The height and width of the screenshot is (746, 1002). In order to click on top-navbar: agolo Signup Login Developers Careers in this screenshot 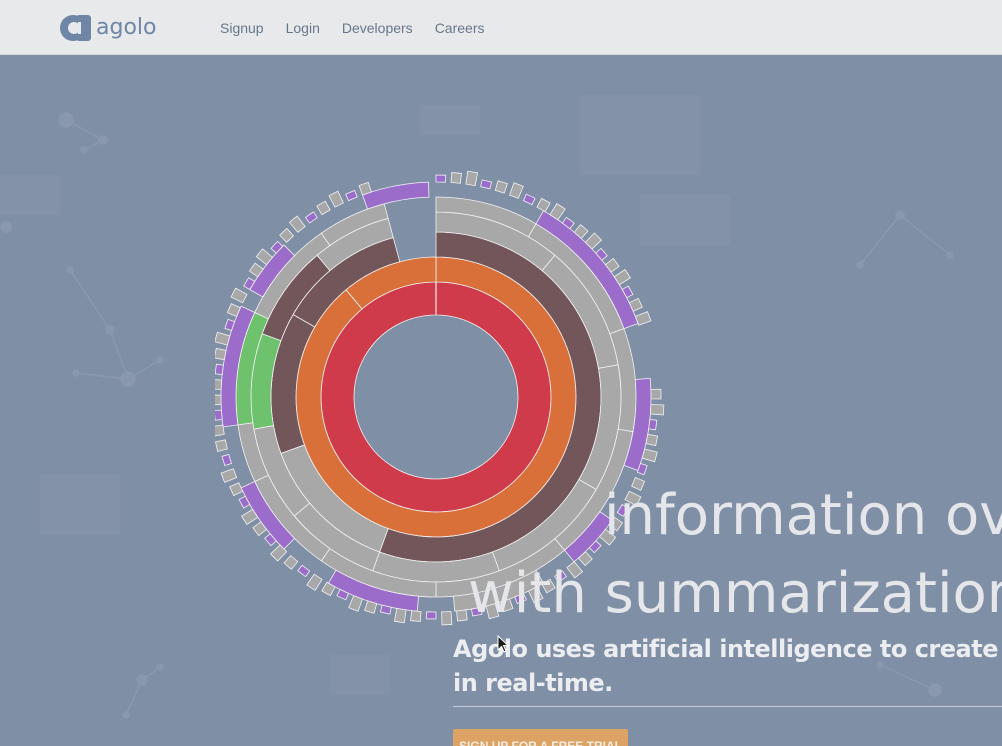, I will do `click(501, 27)`.